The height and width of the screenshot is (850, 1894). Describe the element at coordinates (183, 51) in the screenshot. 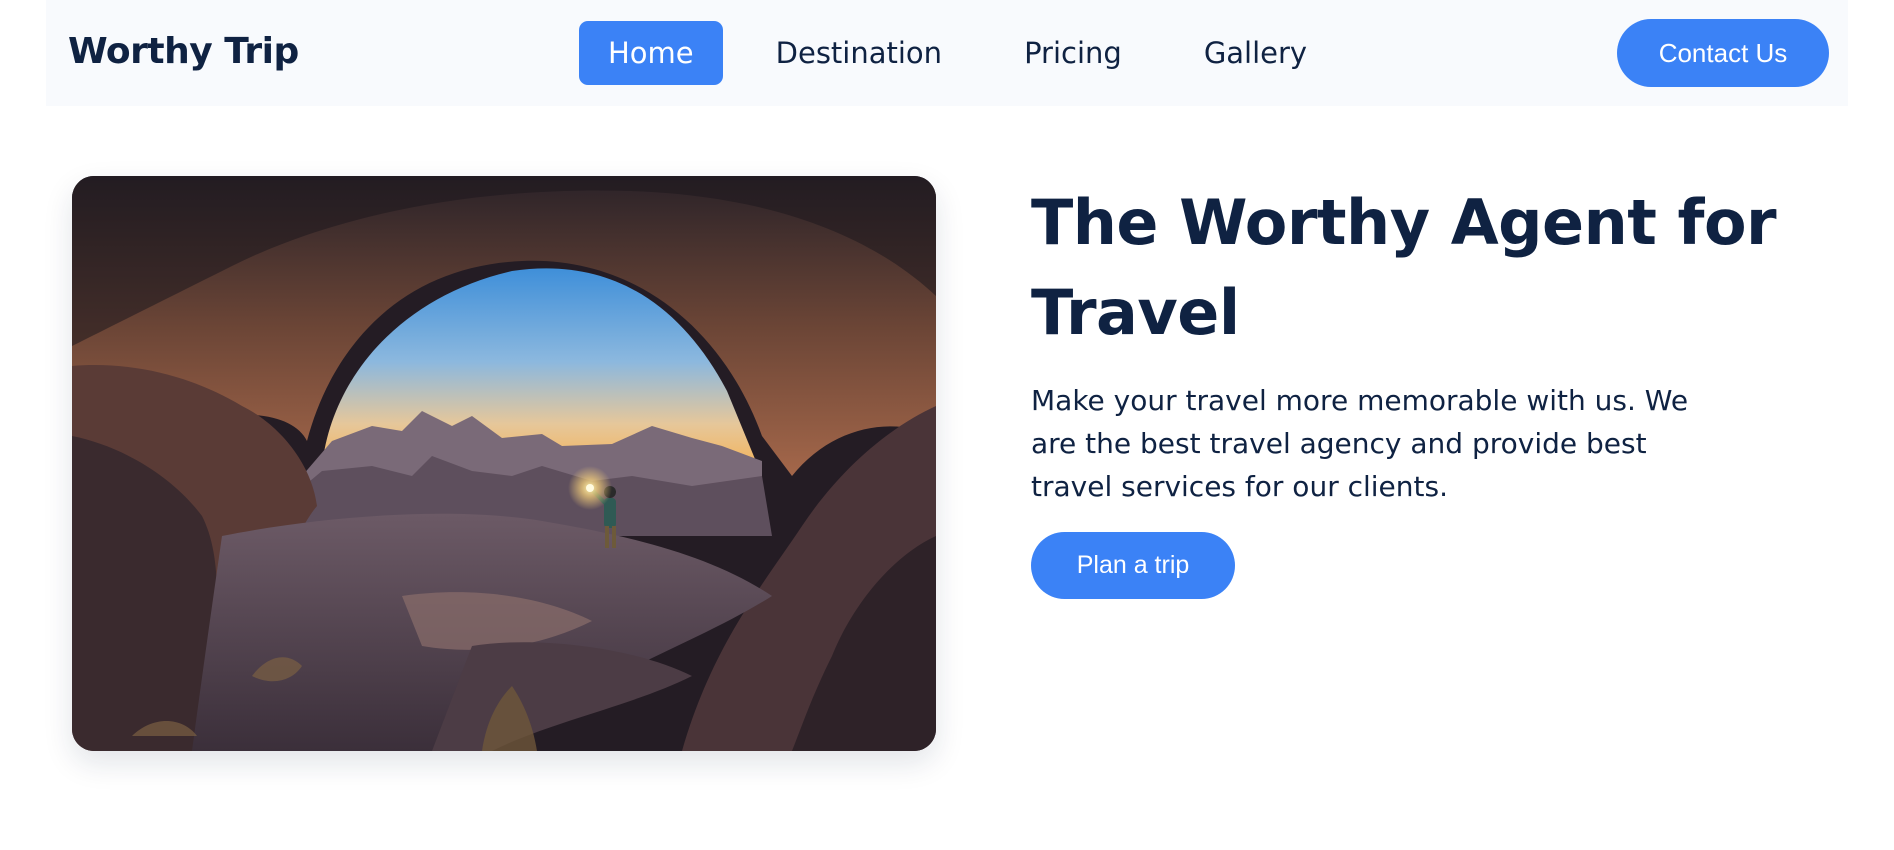

I see `brand-logo: Worthy Trip` at that location.